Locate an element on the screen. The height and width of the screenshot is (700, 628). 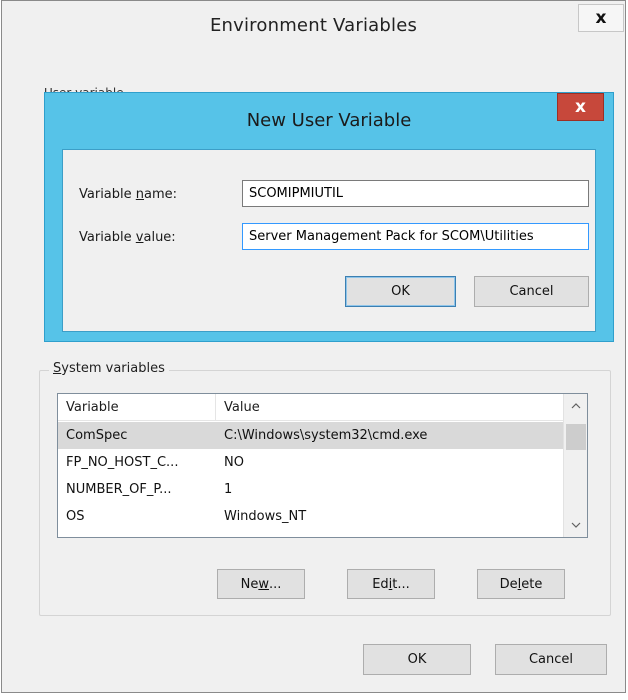
env-titlebar: Environment Variables x is located at coordinates (313, 26).